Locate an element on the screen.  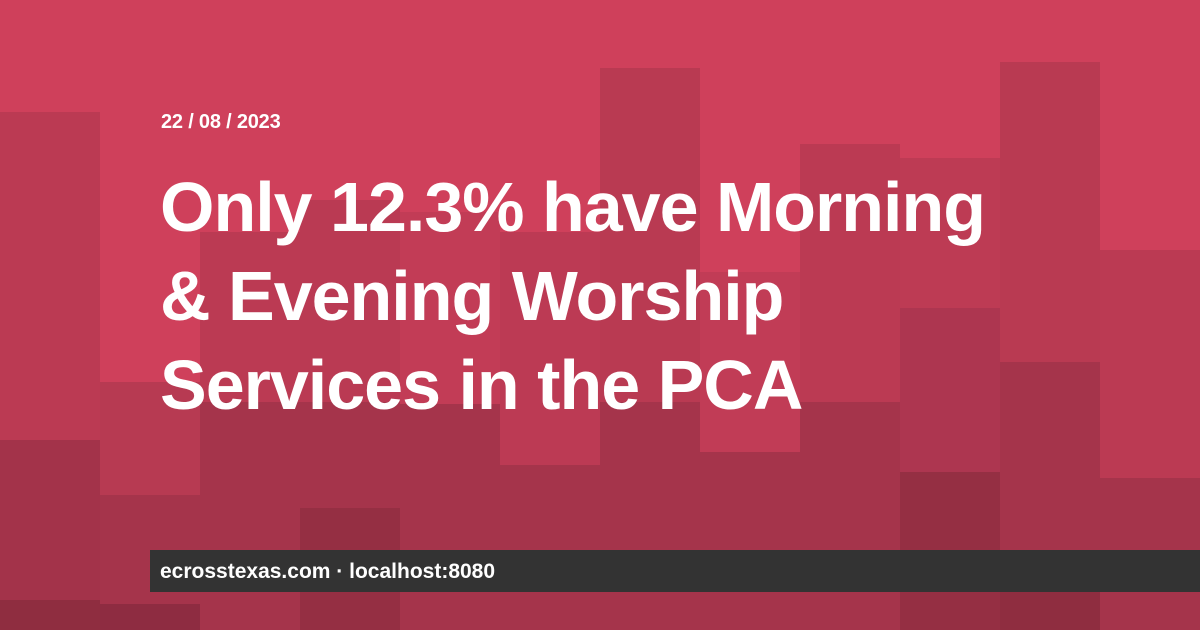
post-date: 22 / 08 / 2023 is located at coordinates (221, 122).